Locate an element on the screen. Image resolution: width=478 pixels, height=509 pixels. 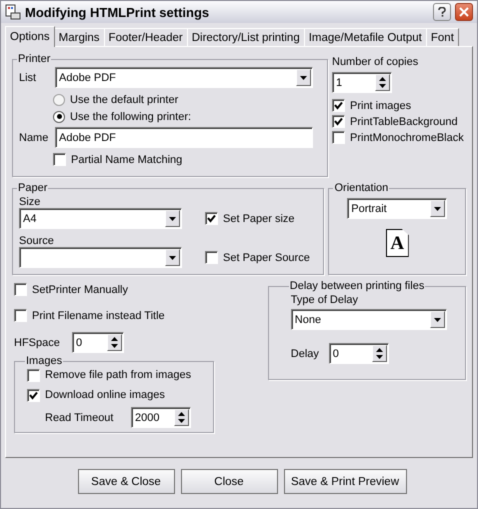
copies-spin-field: 1 is located at coordinates (362, 82).